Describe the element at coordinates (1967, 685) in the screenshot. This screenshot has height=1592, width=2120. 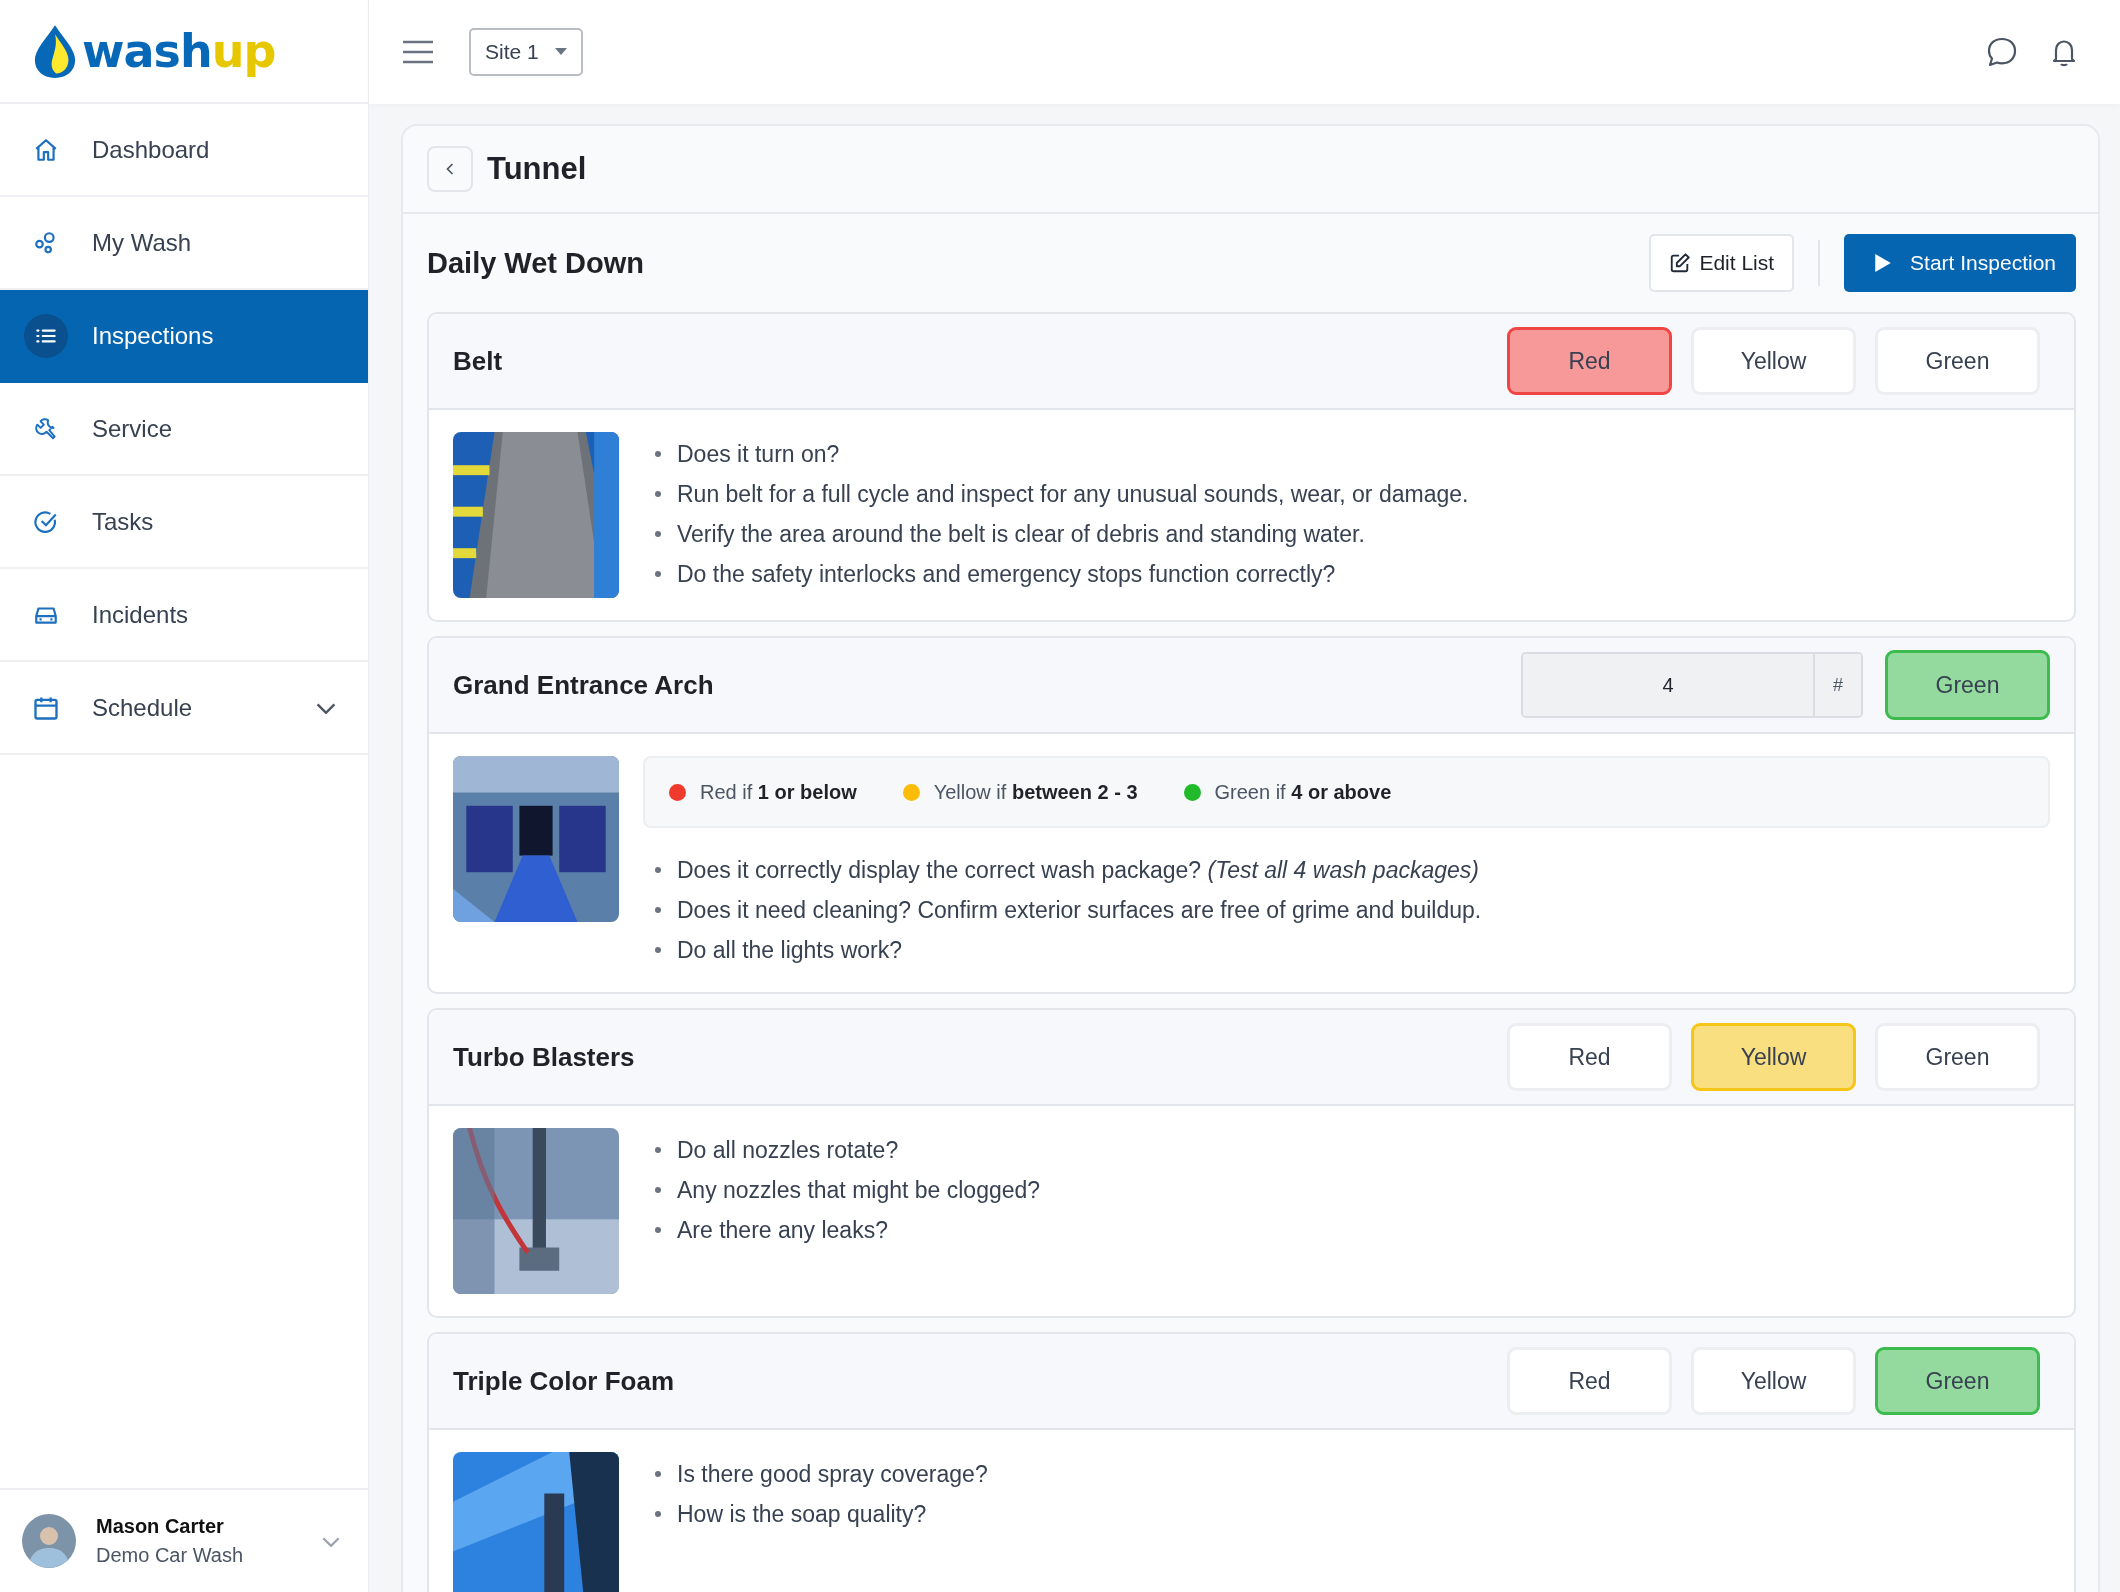
I see `result-button: Green` at that location.